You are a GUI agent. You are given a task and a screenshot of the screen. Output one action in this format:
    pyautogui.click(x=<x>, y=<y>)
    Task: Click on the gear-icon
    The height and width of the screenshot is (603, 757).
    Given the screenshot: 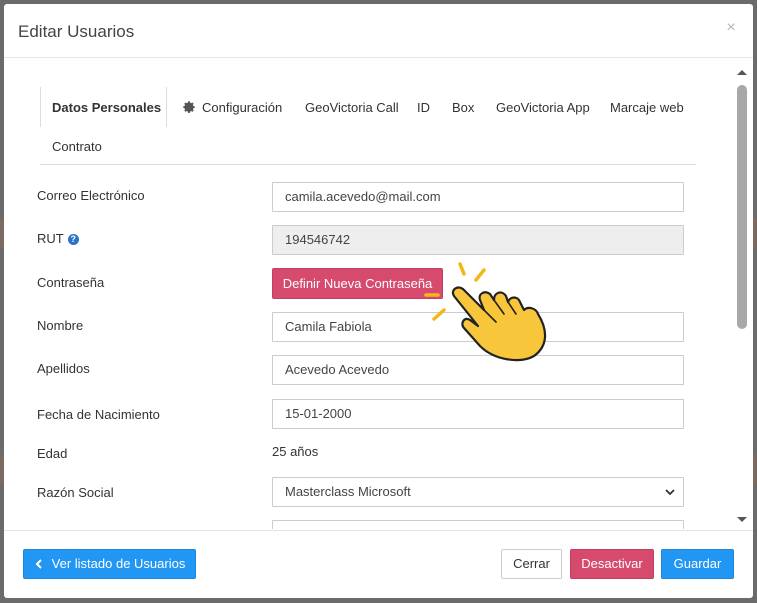 What is the action you would take?
    pyautogui.click(x=189, y=107)
    